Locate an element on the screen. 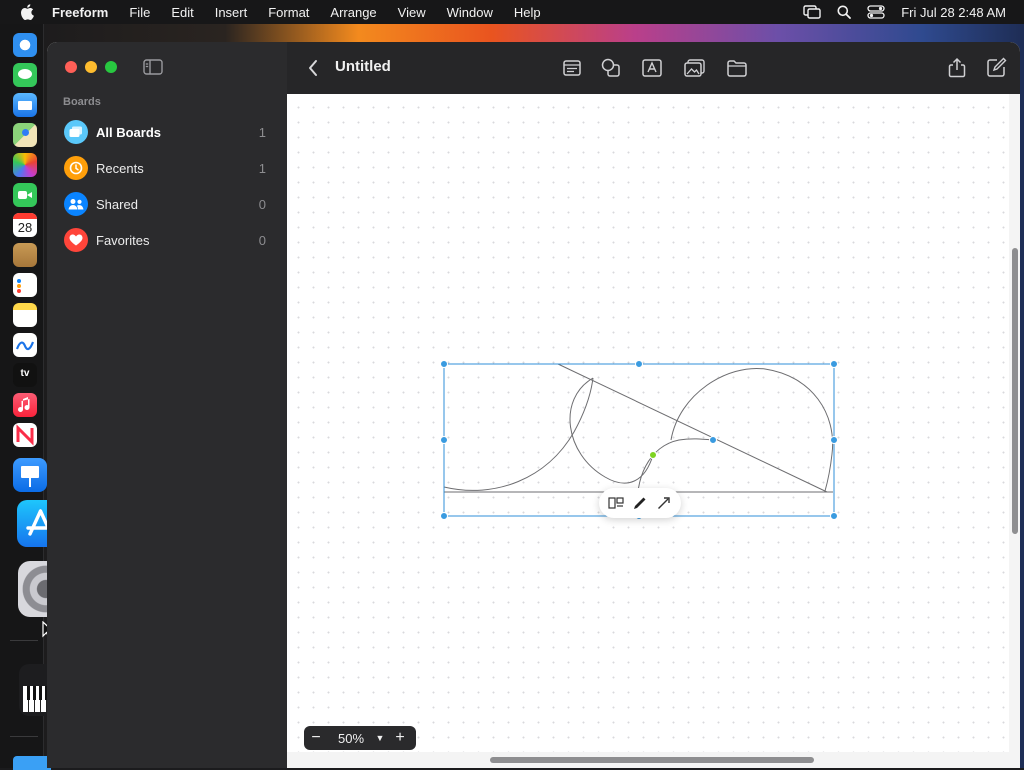 The height and width of the screenshot is (770, 1024). chevron-down-icon: ▼ is located at coordinates (380, 738).